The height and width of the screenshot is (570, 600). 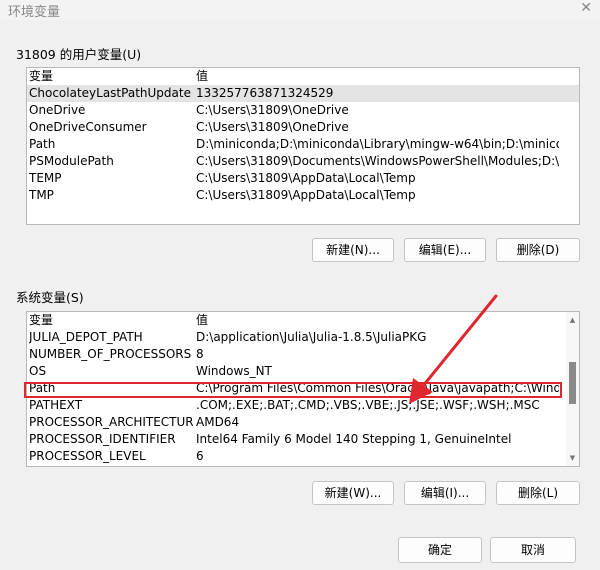 What do you see at coordinates (34, 10) in the screenshot?
I see `window-title: 环境变量` at bounding box center [34, 10].